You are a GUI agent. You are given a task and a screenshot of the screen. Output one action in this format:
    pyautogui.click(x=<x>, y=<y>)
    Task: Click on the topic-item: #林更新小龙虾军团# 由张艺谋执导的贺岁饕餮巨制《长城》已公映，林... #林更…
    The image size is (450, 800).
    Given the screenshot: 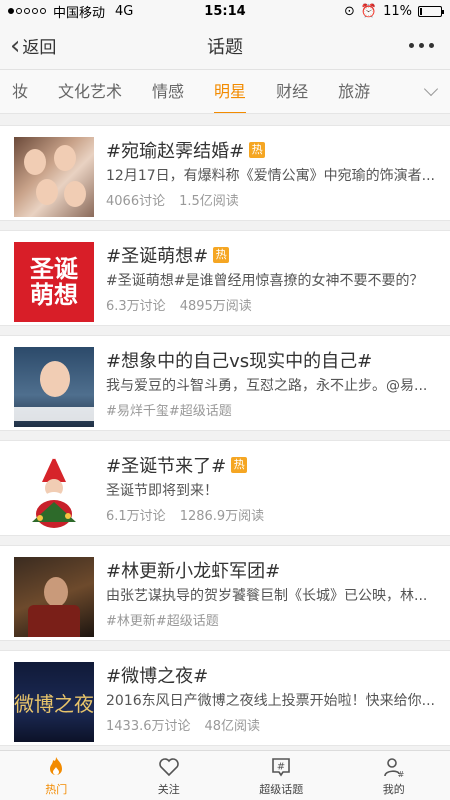 What is the action you would take?
    pyautogui.click(x=225, y=593)
    